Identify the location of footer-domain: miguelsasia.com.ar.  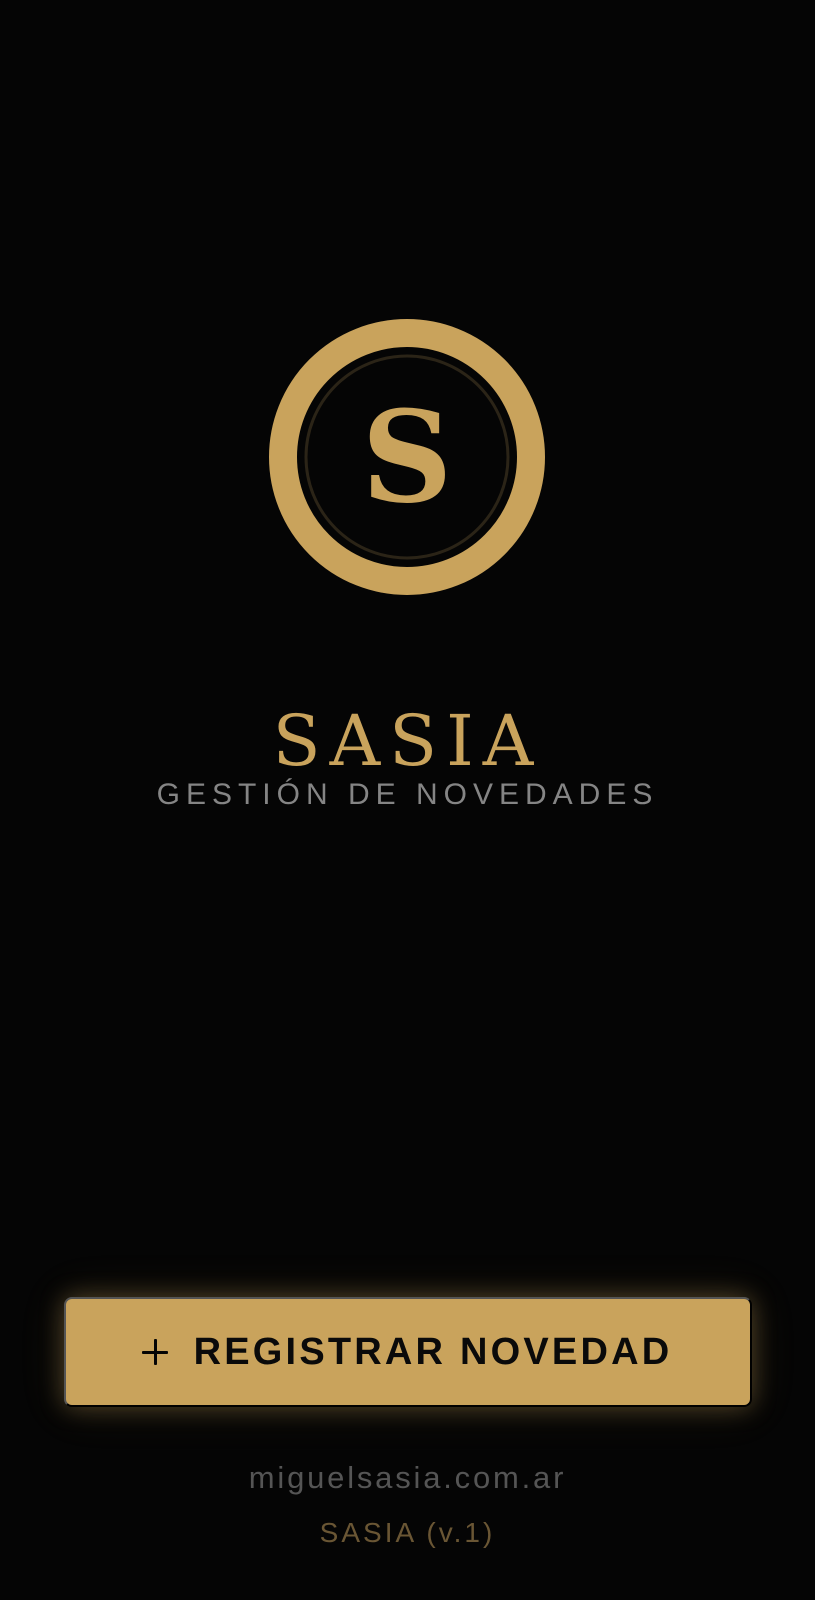
(407, 1477).